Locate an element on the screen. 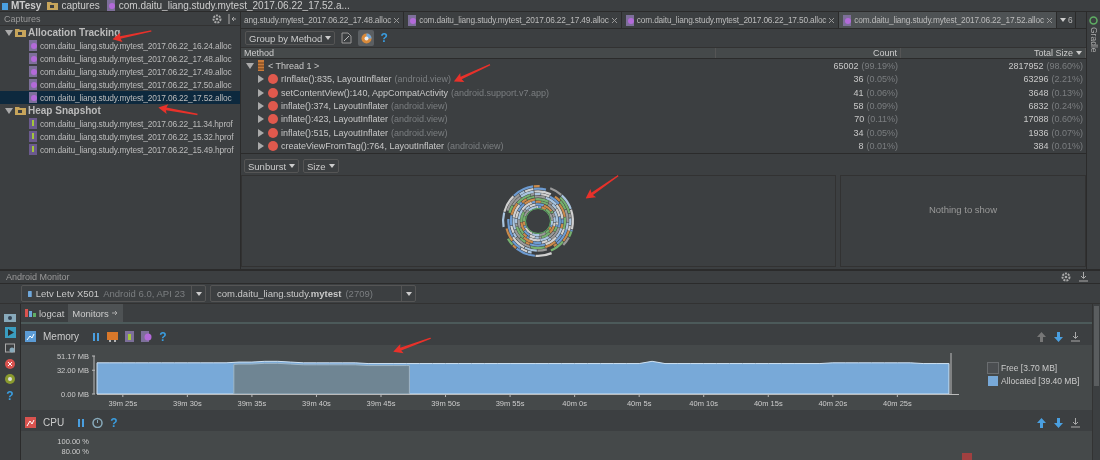 The width and height of the screenshot is (1100, 460). truck-icon is located at coordinates (113, 336).